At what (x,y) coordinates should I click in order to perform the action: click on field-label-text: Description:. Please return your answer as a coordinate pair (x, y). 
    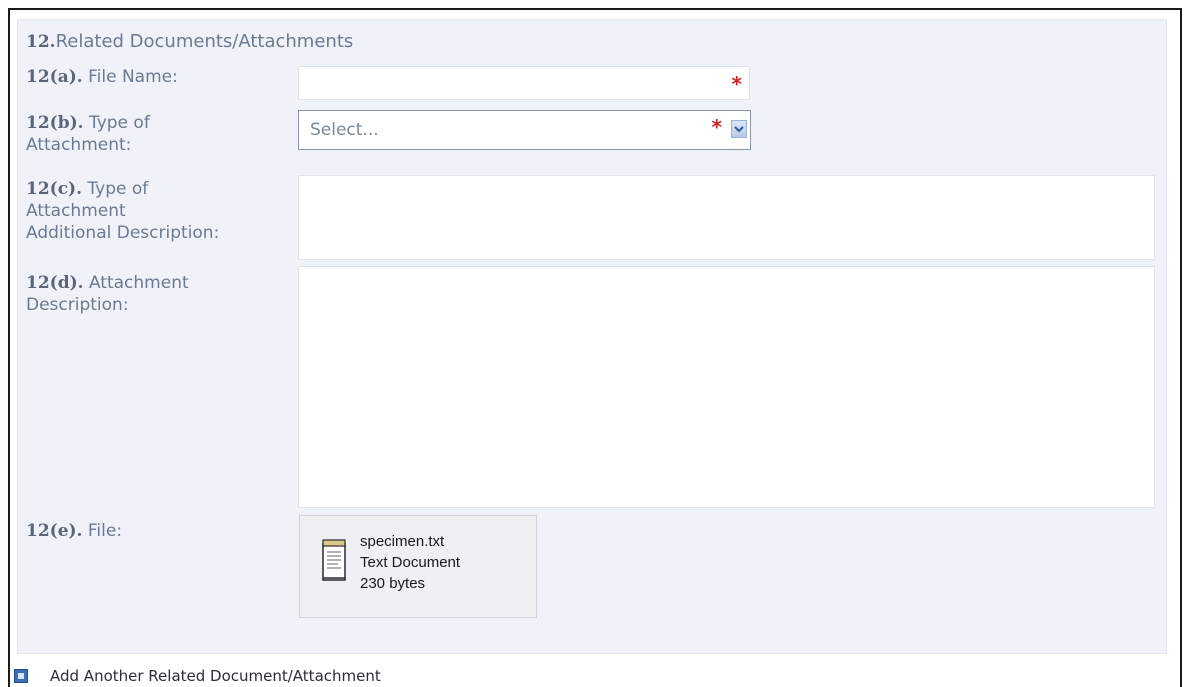
    Looking at the image, I should click on (77, 305).